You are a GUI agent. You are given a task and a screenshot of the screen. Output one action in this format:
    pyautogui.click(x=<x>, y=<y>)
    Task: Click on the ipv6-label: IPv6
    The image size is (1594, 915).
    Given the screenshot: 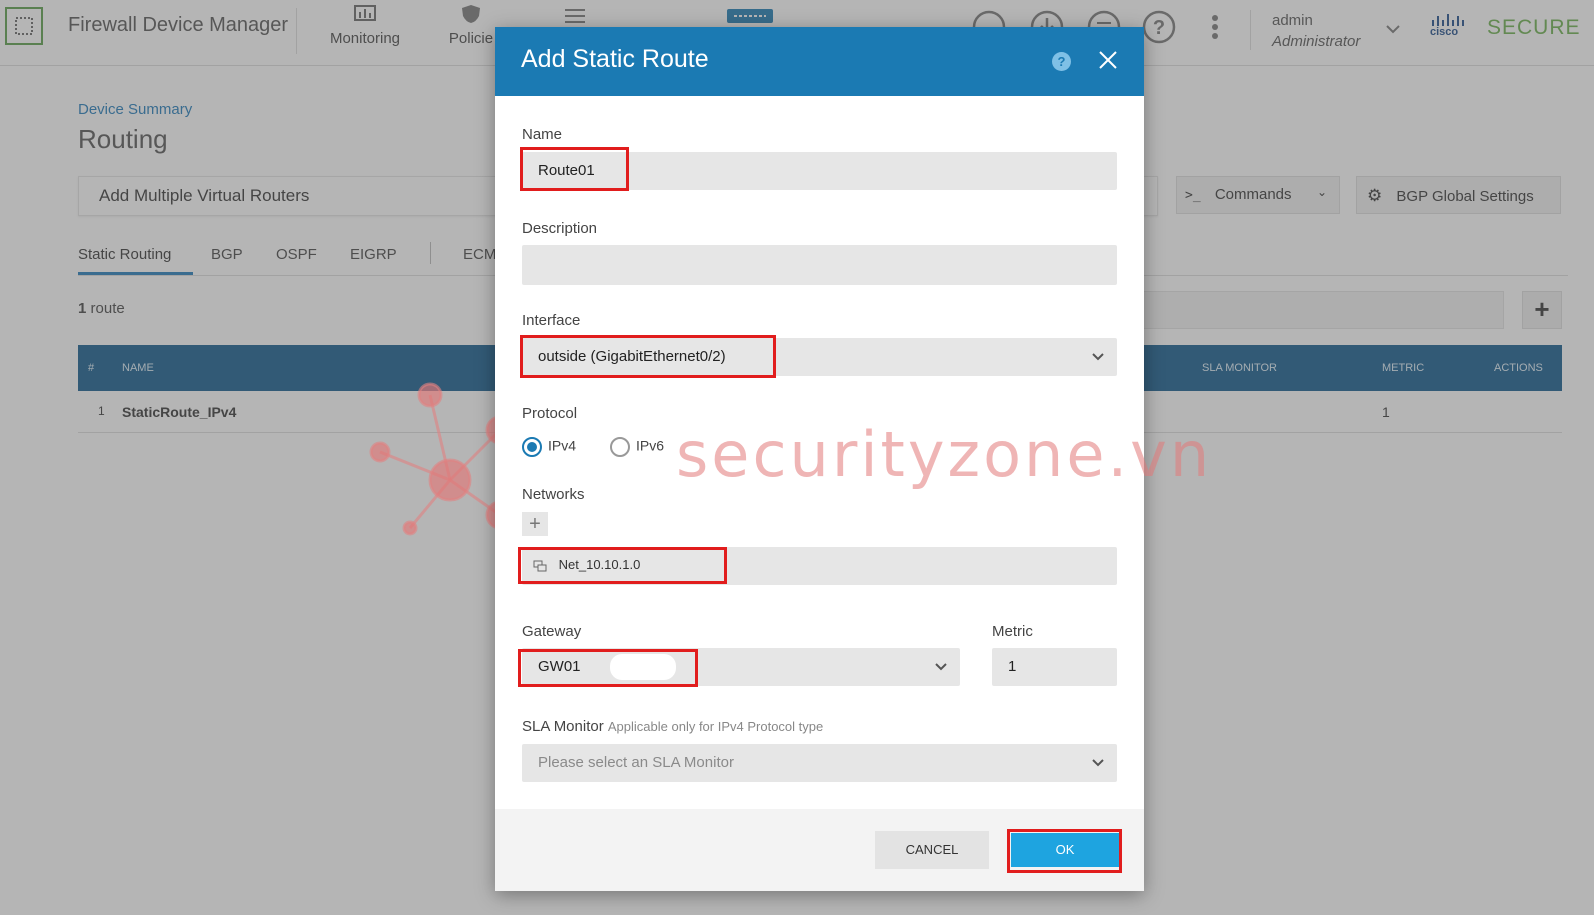 What is the action you would take?
    pyautogui.click(x=650, y=445)
    